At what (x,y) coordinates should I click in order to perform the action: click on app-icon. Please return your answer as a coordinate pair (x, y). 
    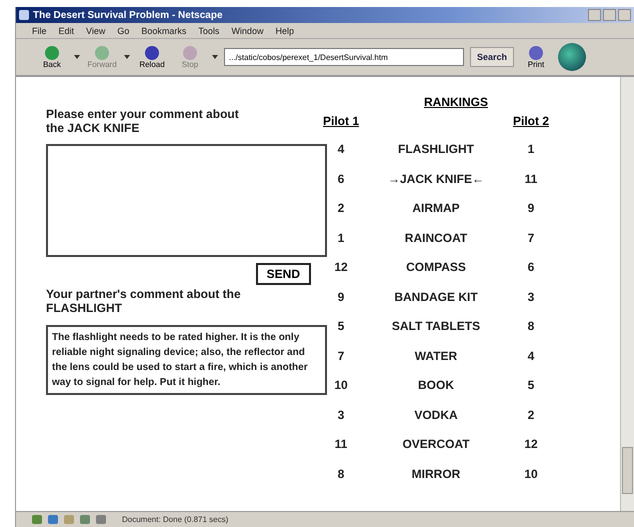
    Looking at the image, I should click on (24, 15).